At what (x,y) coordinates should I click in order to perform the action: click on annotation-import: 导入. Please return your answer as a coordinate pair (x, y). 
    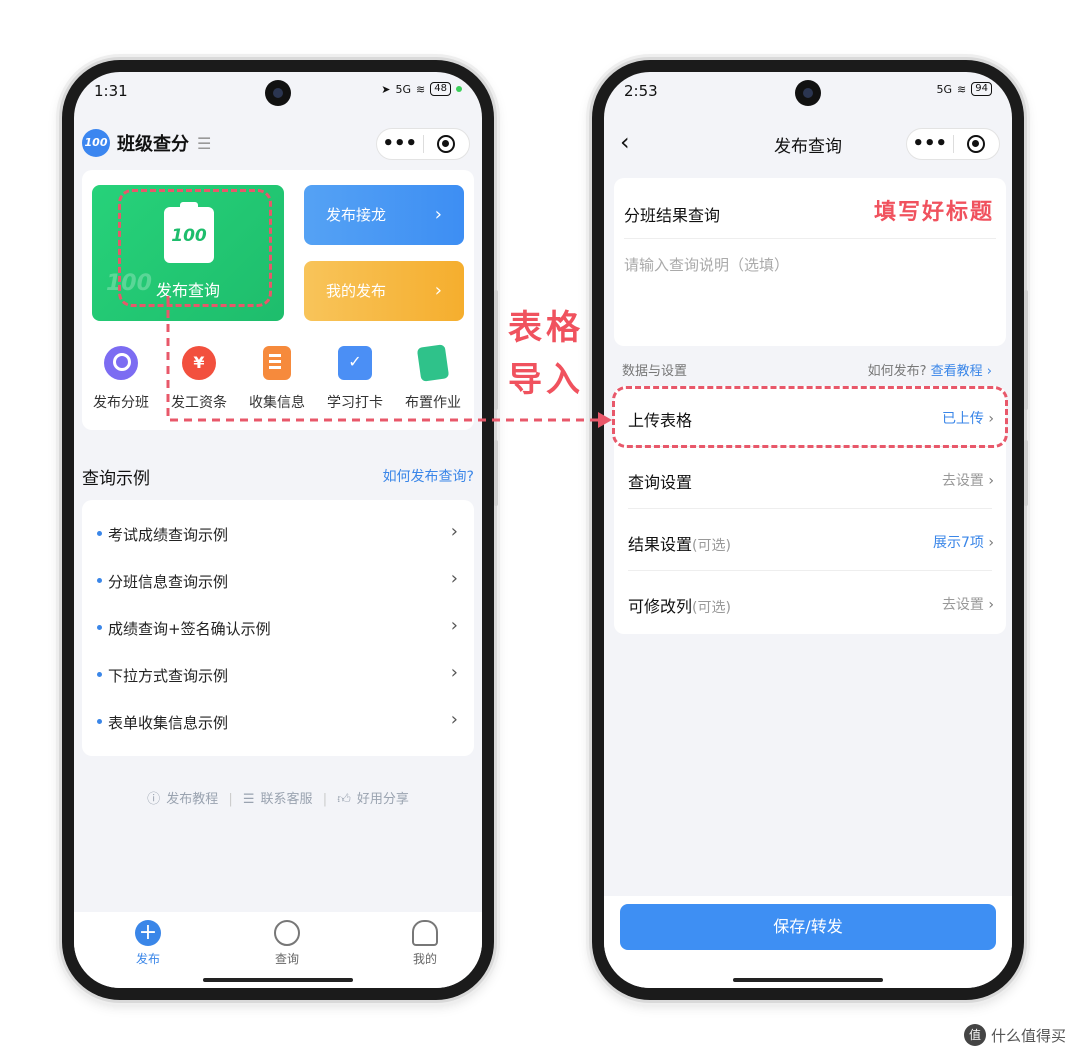
    Looking at the image, I should click on (546, 380).